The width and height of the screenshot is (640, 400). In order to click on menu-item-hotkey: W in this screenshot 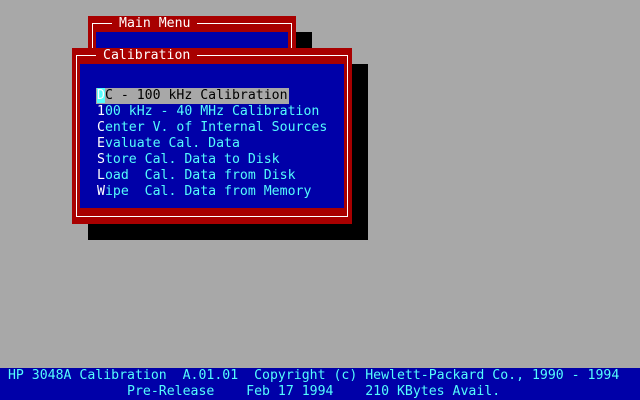, I will do `click(101, 191)`.